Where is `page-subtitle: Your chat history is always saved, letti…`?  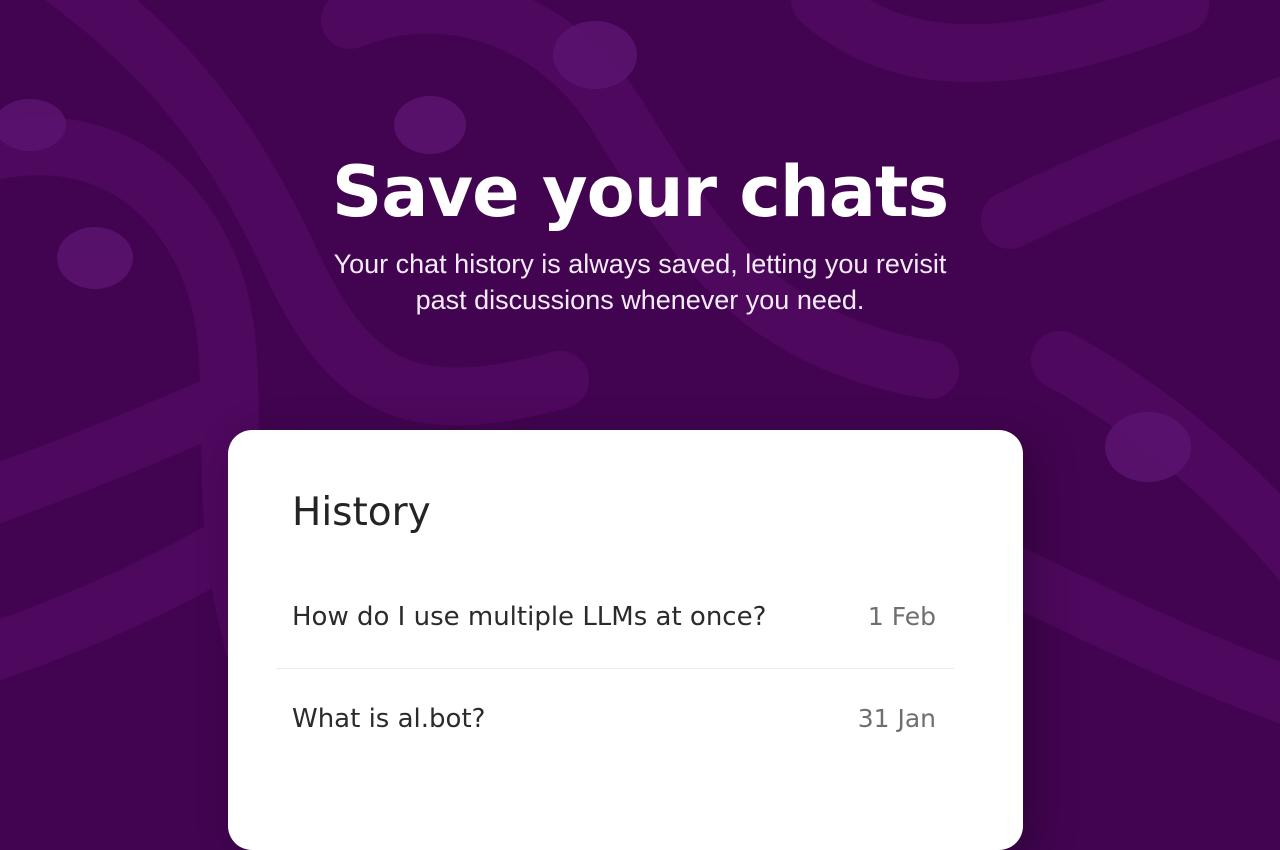 page-subtitle: Your chat history is always saved, letti… is located at coordinates (640, 282).